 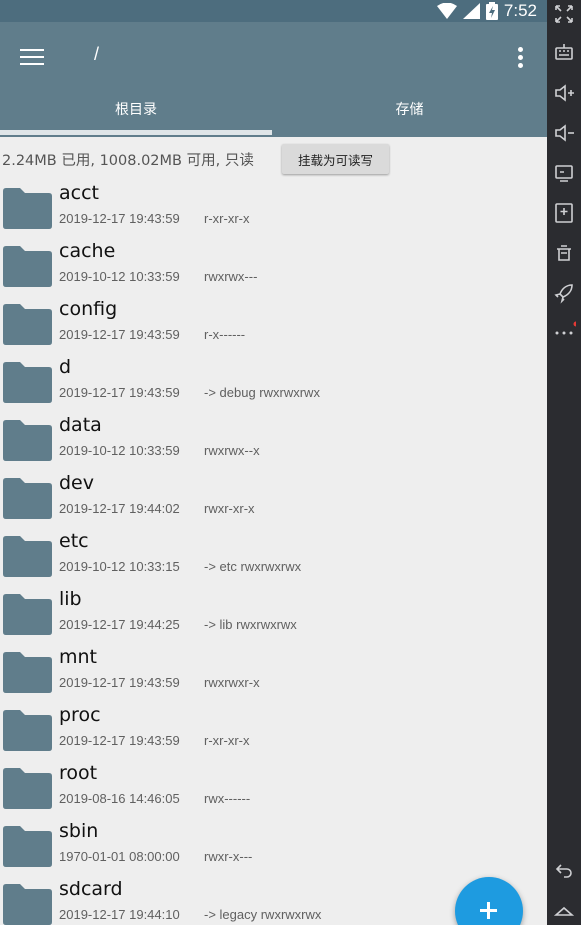 I want to click on file-row: proc 2019-12-17 19:43:59 r-xr-xr-x, so click(x=273, y=732).